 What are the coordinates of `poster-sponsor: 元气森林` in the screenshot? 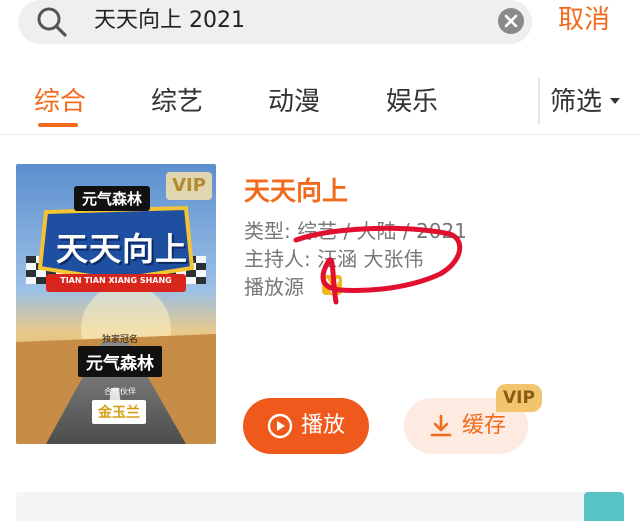 It's located at (120, 361).